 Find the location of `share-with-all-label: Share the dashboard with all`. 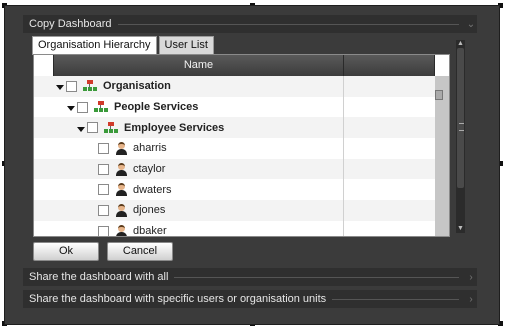

share-with-all-label: Share the dashboard with all is located at coordinates (99, 277).